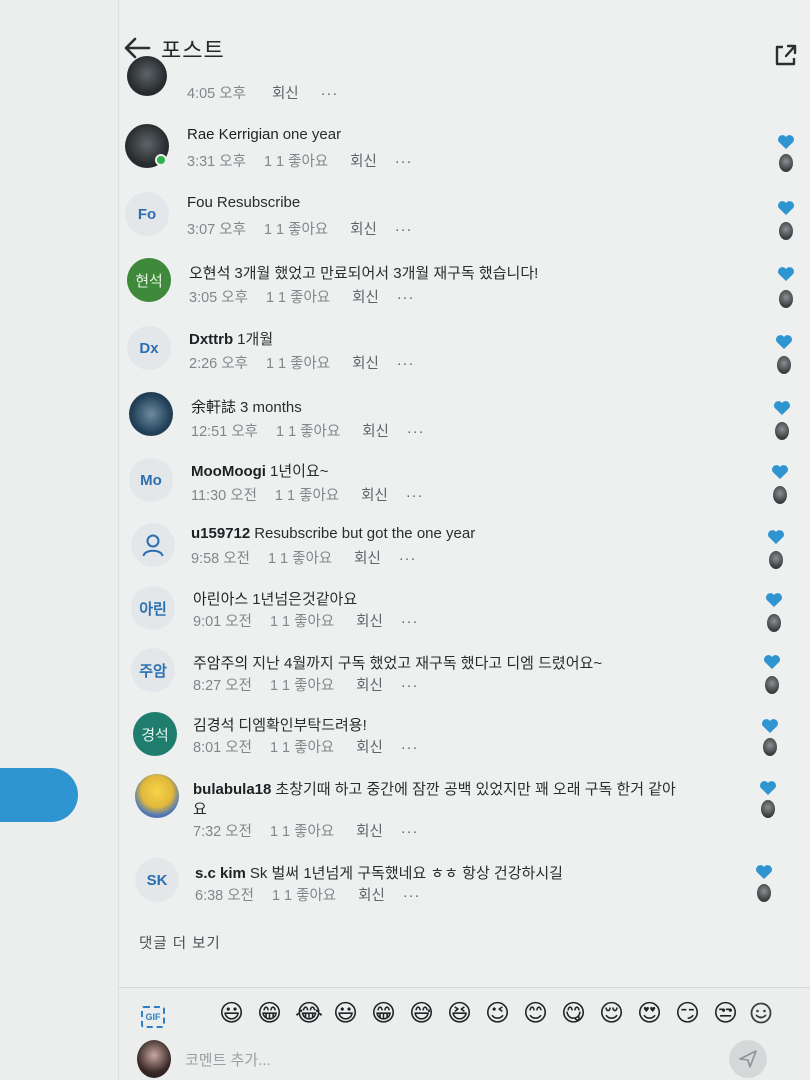 The width and height of the screenshot is (810, 1080). Describe the element at coordinates (157, 880) in the screenshot. I see `avatar: SK` at that location.